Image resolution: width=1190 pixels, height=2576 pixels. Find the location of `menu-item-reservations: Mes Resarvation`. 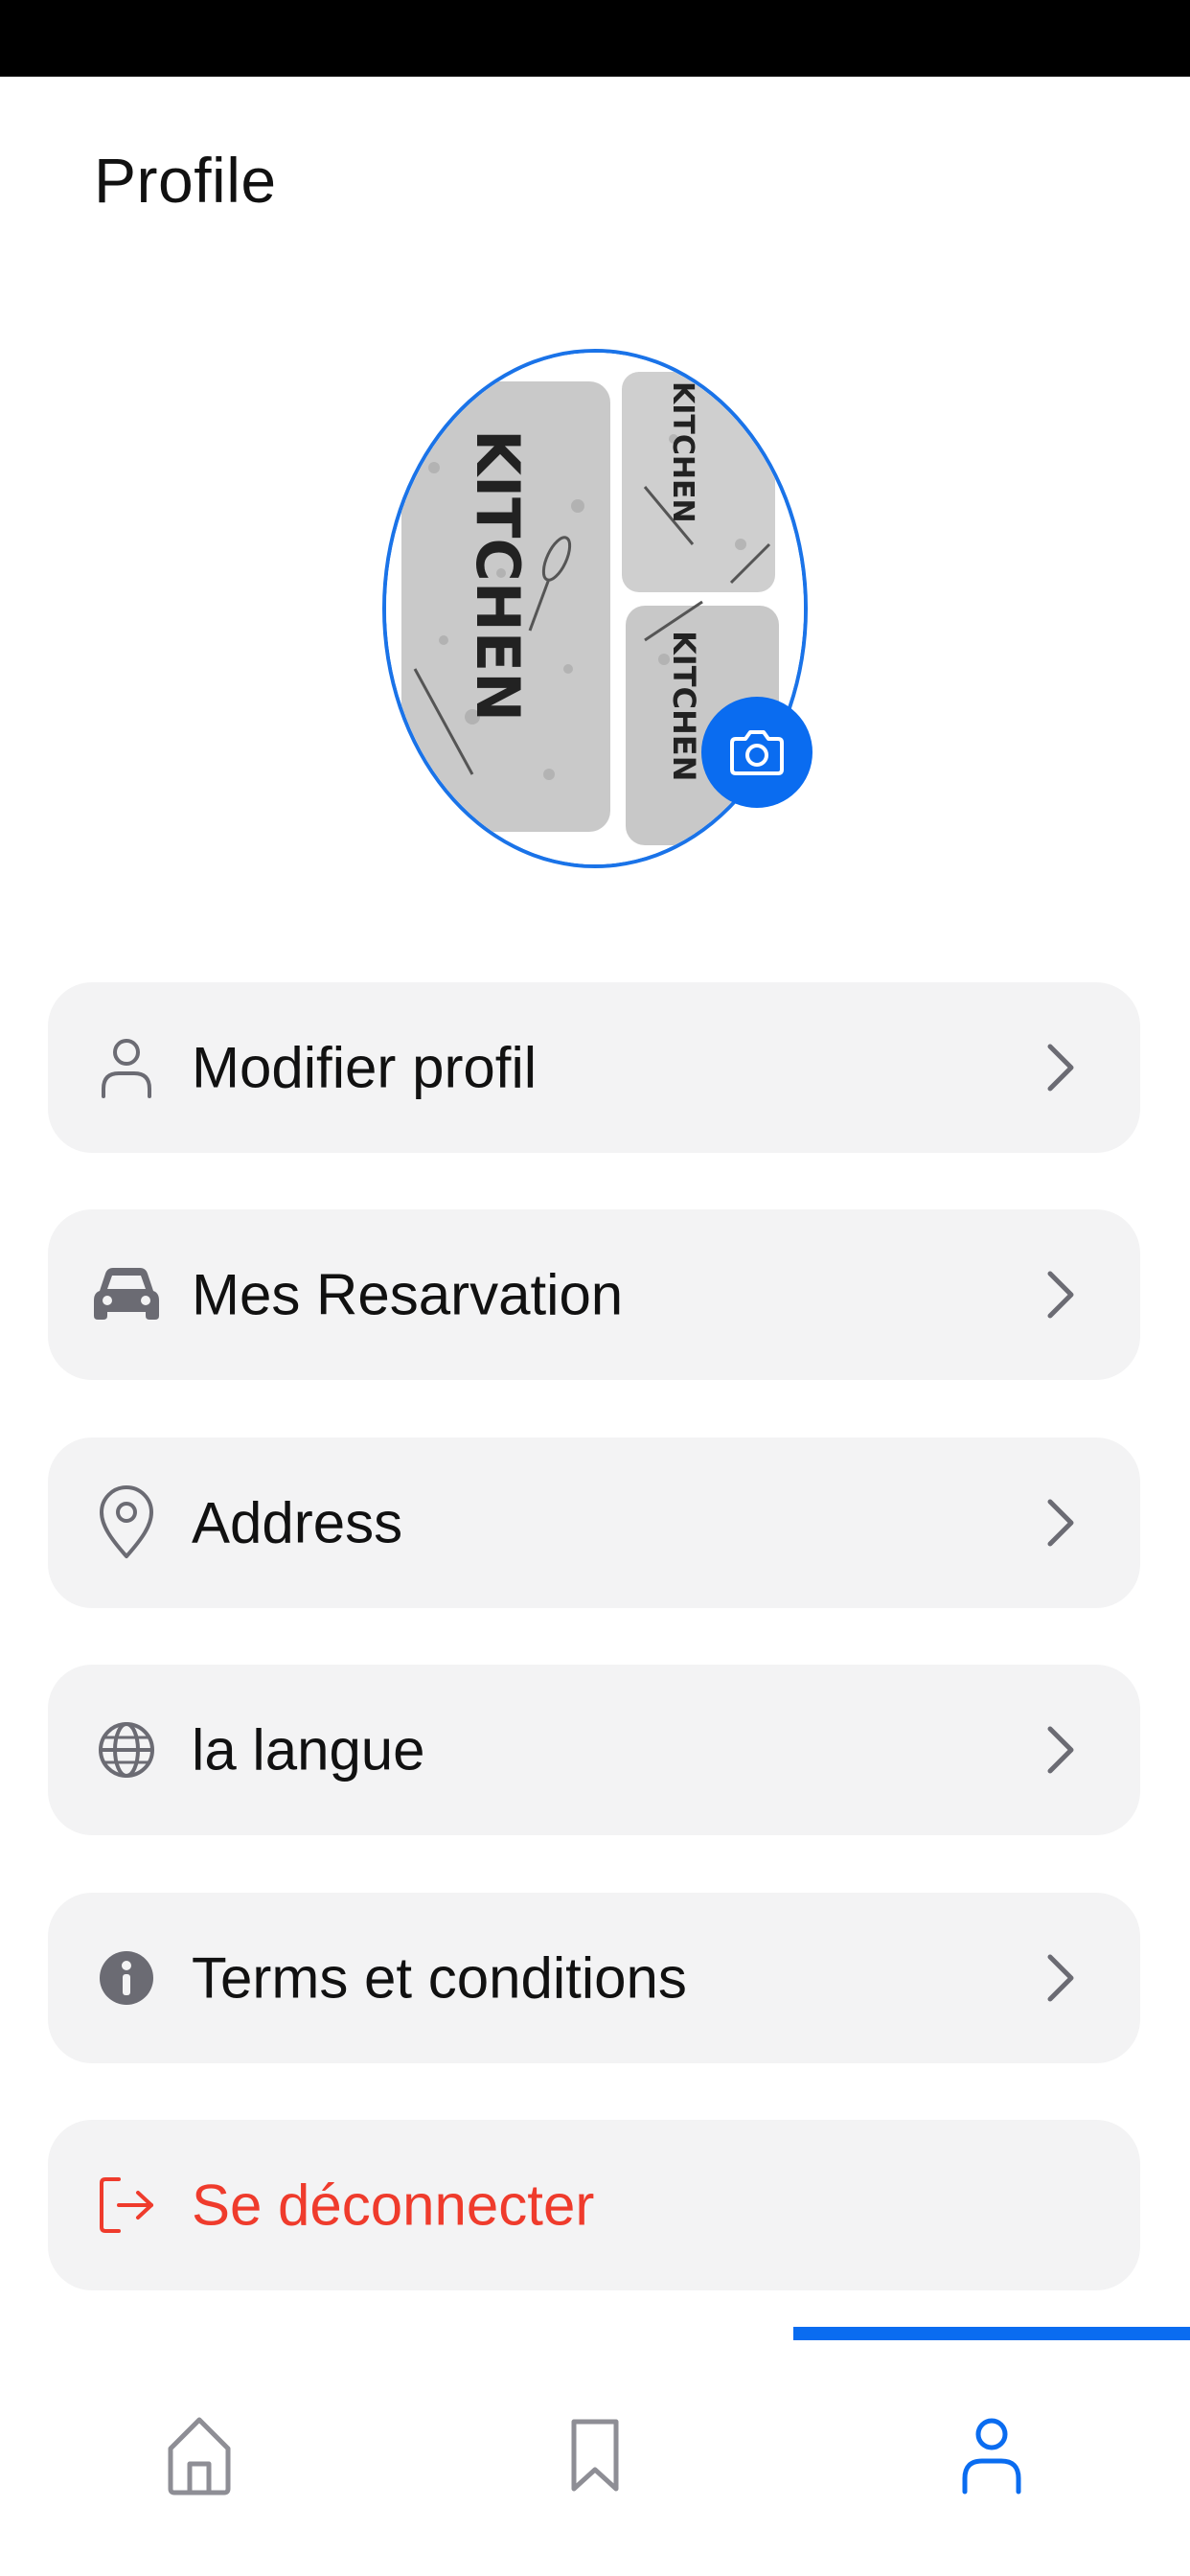

menu-item-reservations: Mes Resarvation is located at coordinates (594, 1295).